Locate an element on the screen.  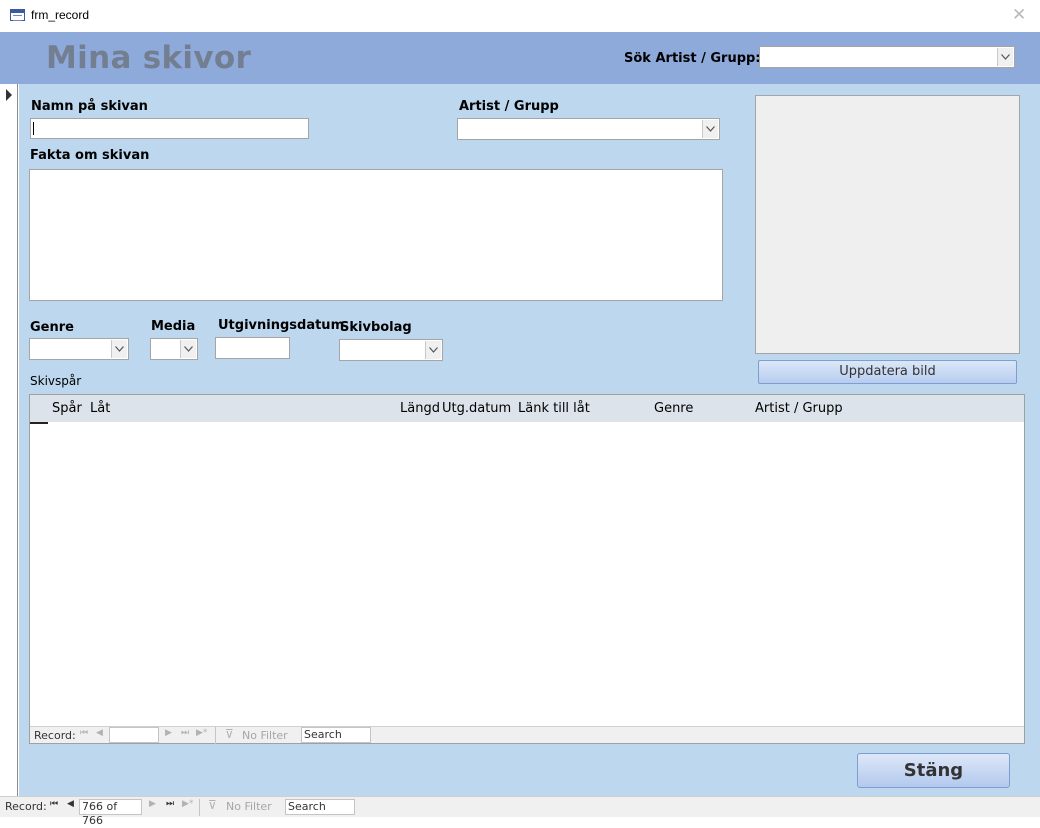
record-label-combo is located at coordinates (391, 350).